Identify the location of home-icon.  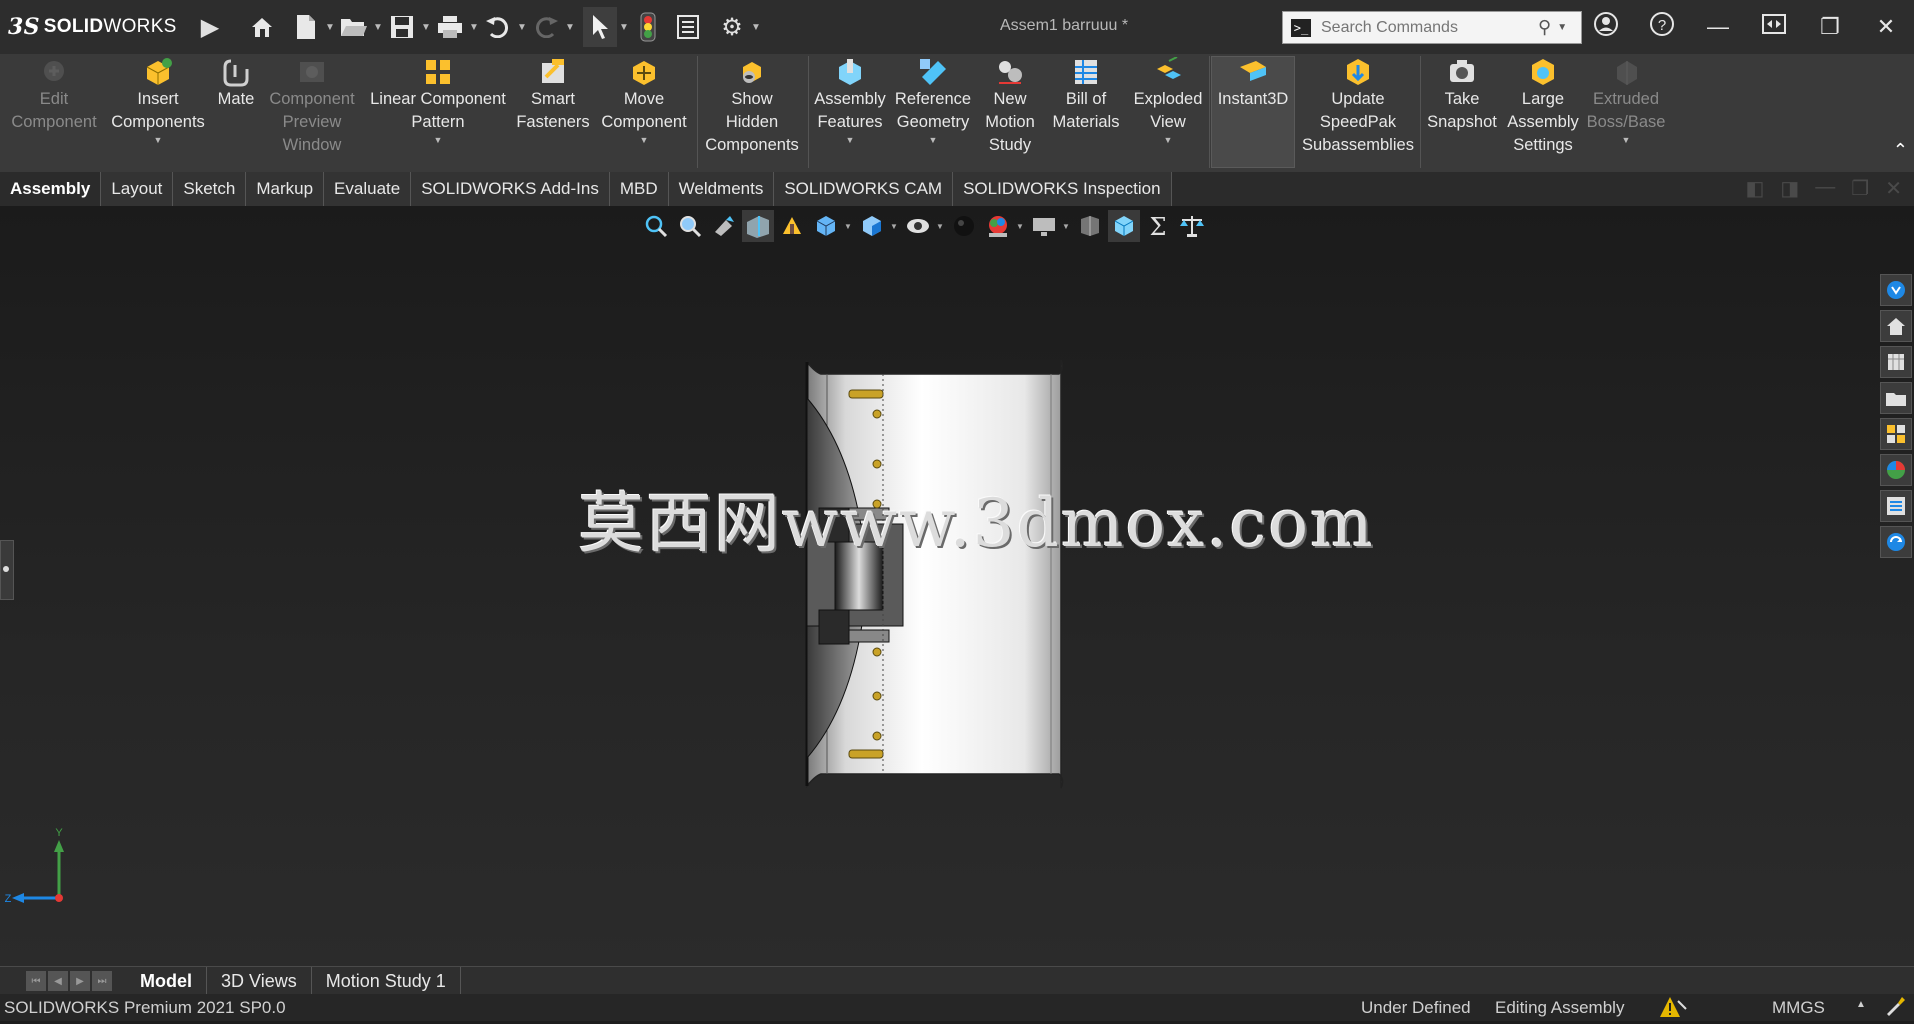
(262, 27).